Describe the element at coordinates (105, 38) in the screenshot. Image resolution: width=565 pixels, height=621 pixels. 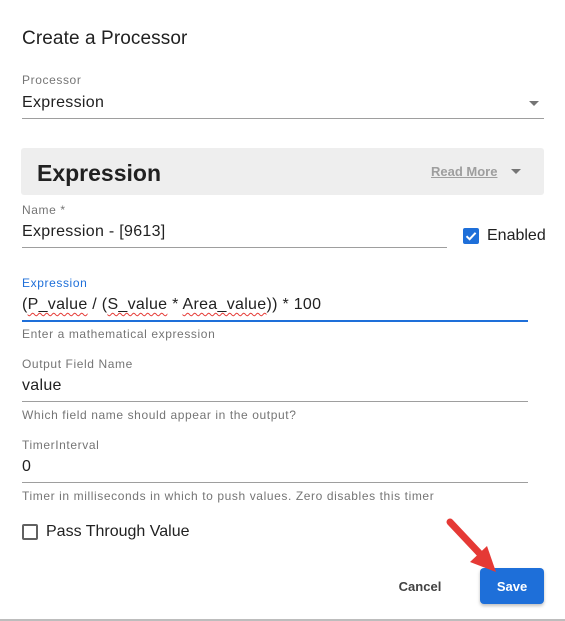
I see `dialog-title: Create a Processor` at that location.